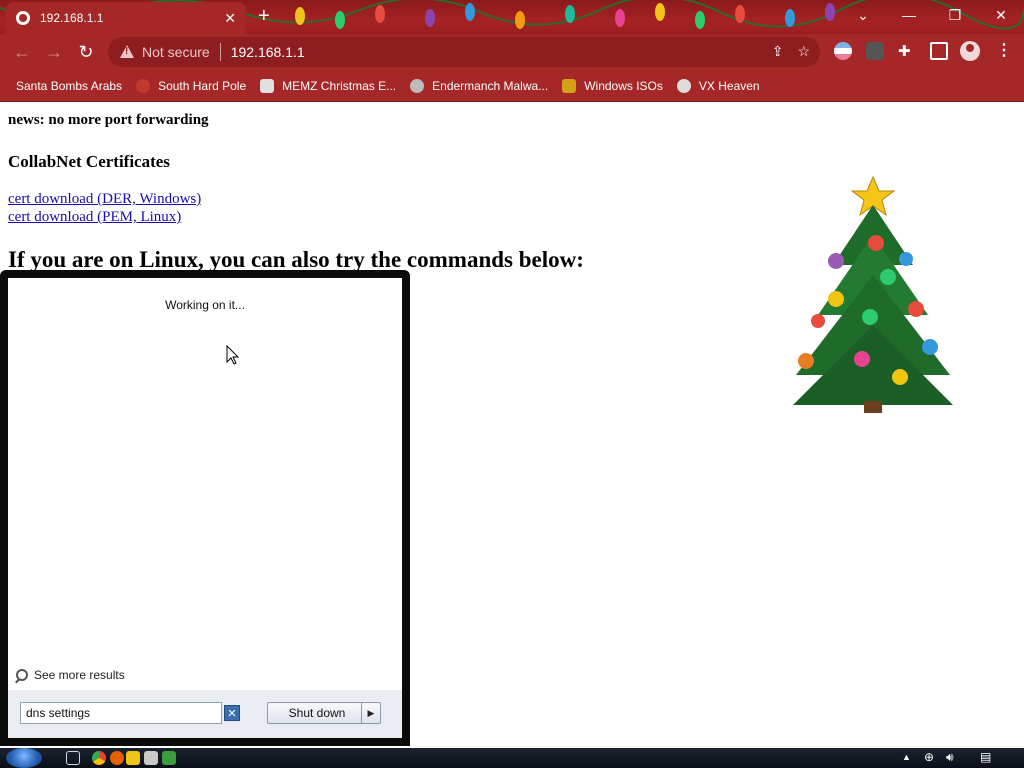  I want to click on warning-icon, so click(127, 52).